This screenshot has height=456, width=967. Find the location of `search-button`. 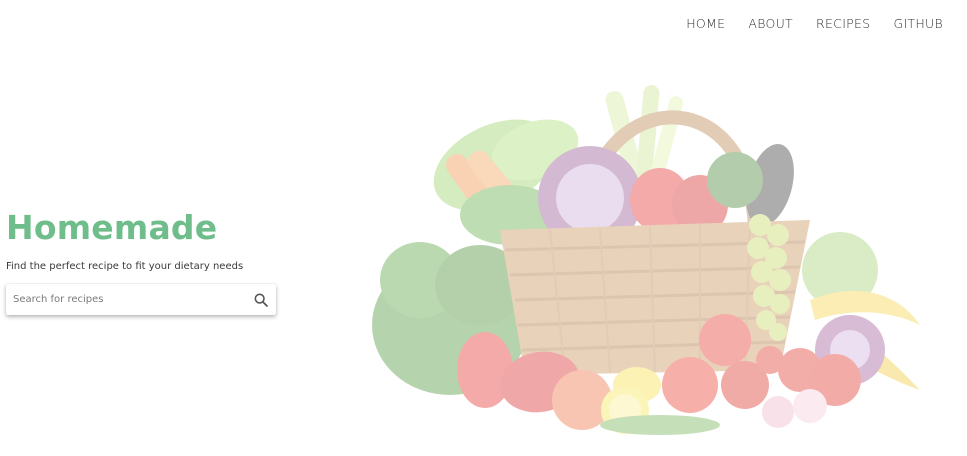

search-button is located at coordinates (261, 299).